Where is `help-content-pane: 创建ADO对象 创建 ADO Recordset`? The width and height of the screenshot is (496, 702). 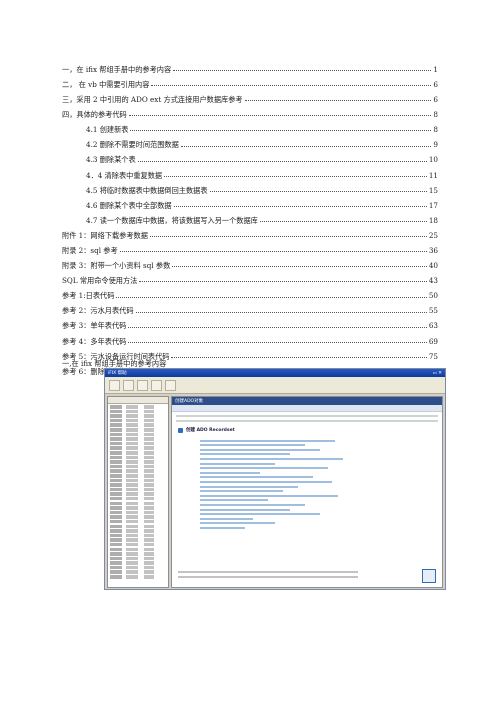
help-content-pane: 创建ADO对象 创建 ADO Recordset is located at coordinates (307, 492).